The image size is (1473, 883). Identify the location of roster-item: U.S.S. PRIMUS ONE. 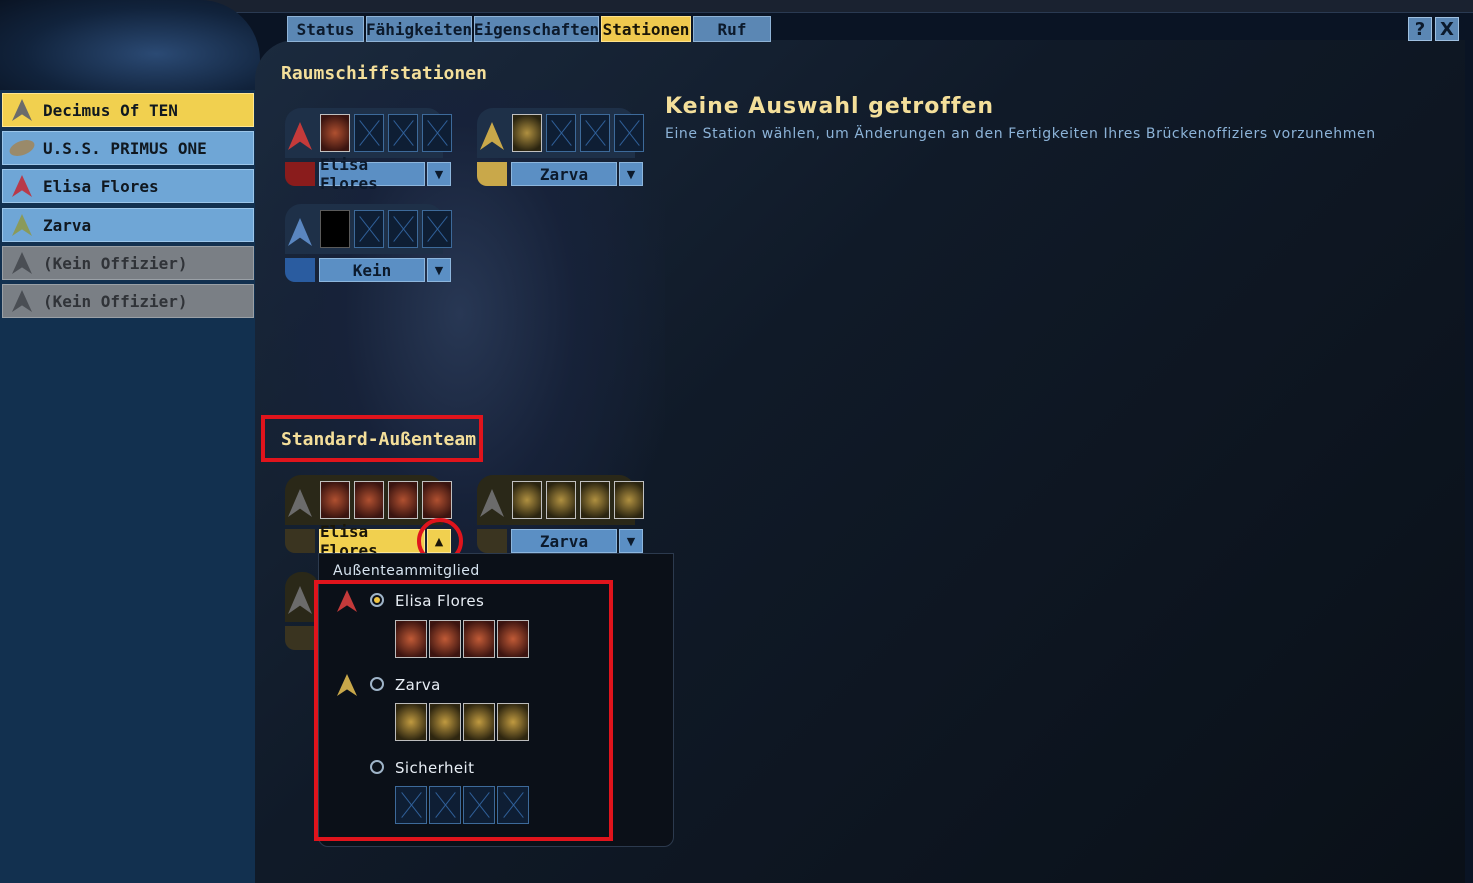
(128, 148).